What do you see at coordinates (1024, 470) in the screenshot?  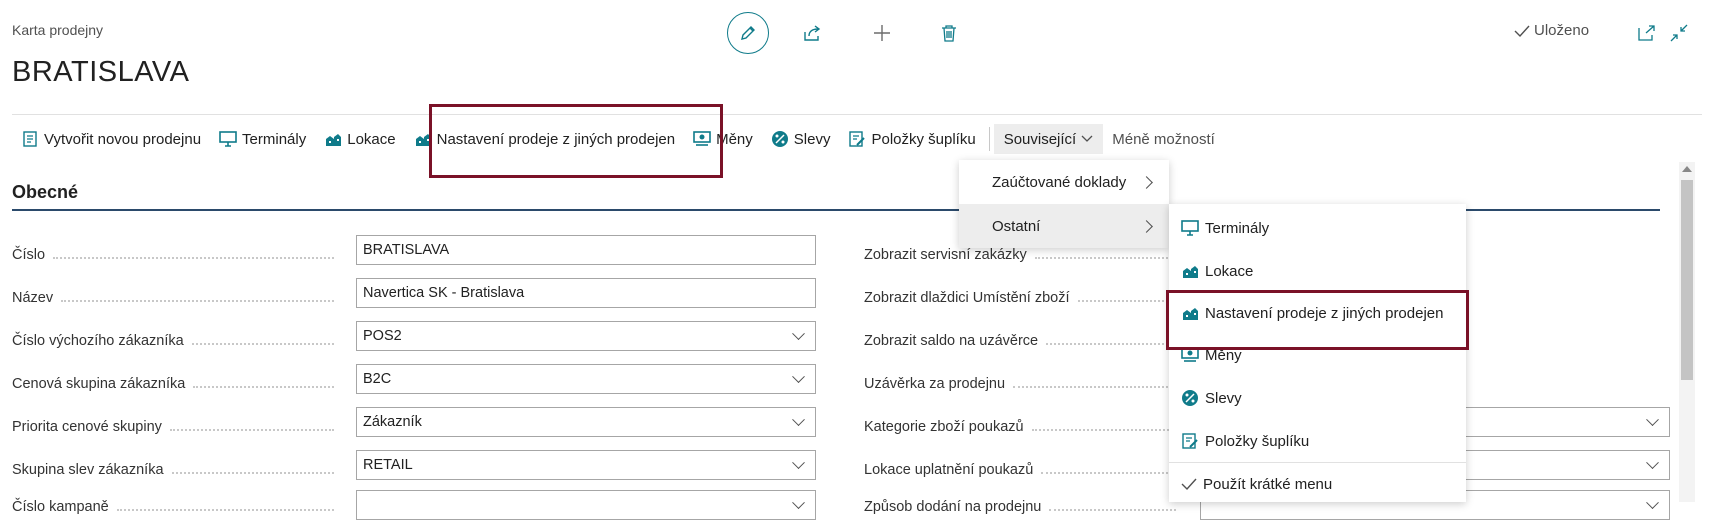 I see `field-label: Lokace uplatnění poukazů` at bounding box center [1024, 470].